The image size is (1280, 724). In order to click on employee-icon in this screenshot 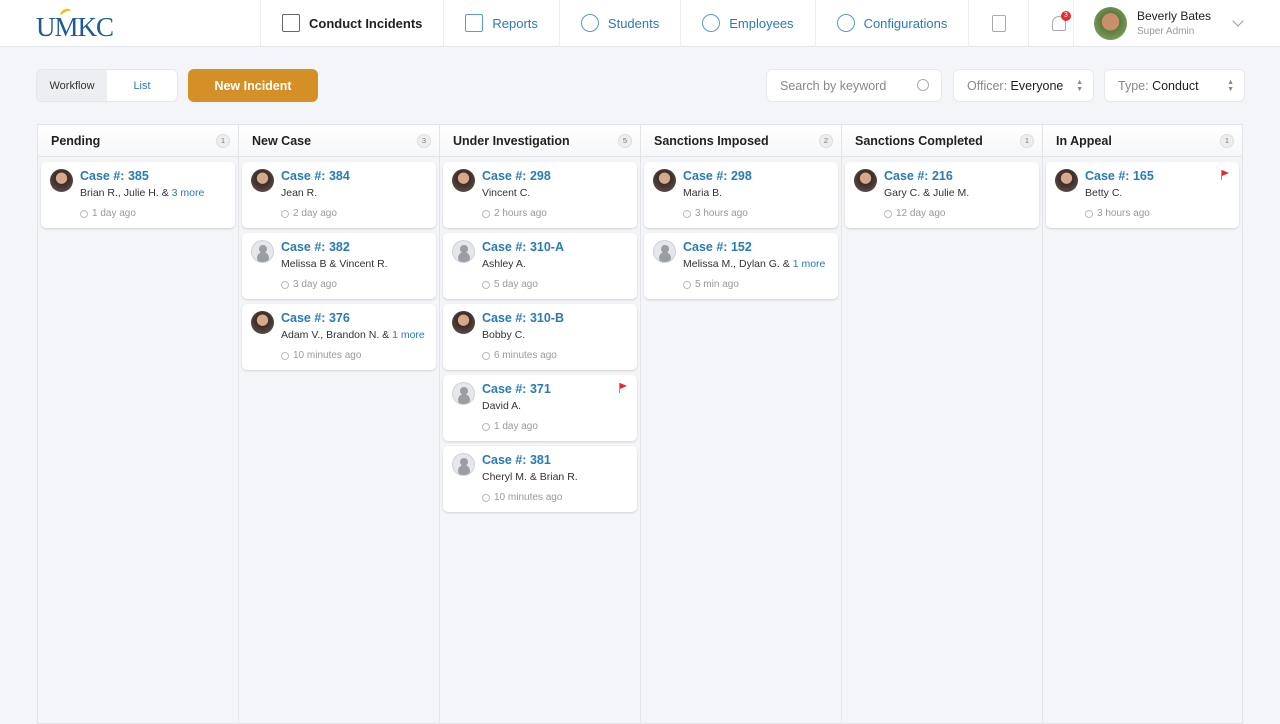, I will do `click(711, 23)`.